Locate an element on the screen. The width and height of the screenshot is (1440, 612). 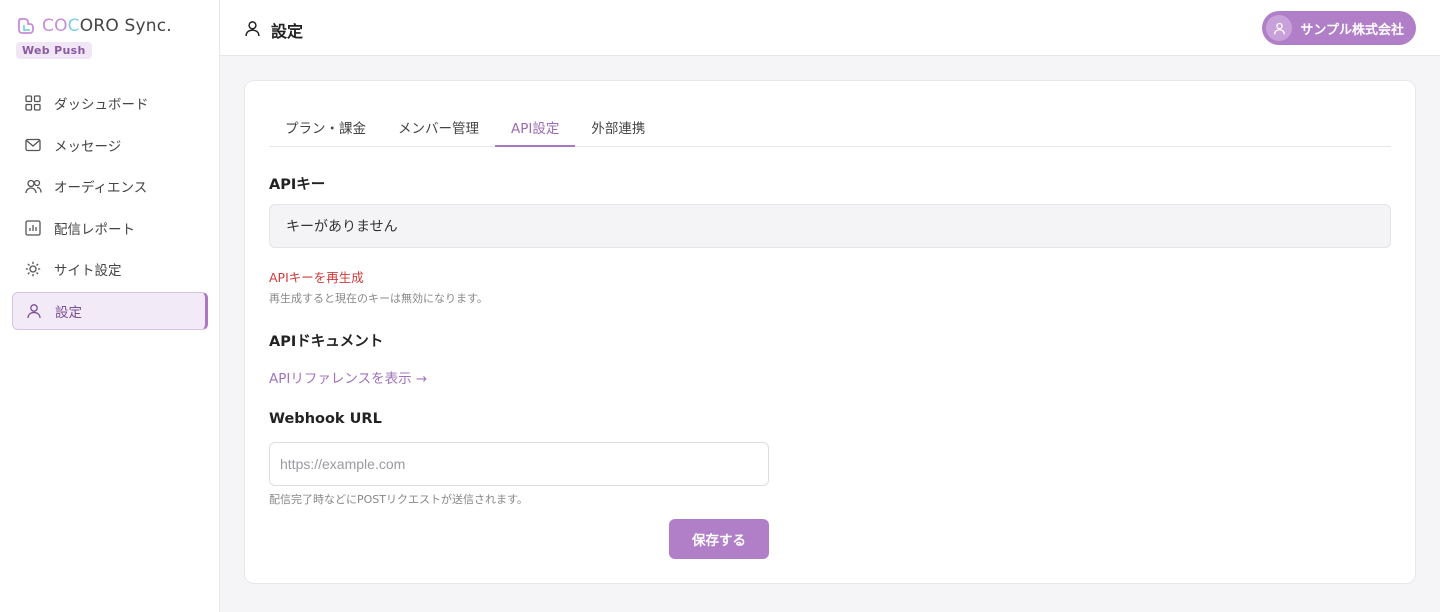
sidebar-nav: ダッシュボード メッセージ オーディエンス 配信レポート サイト設定 設定 is located at coordinates (110, 208).